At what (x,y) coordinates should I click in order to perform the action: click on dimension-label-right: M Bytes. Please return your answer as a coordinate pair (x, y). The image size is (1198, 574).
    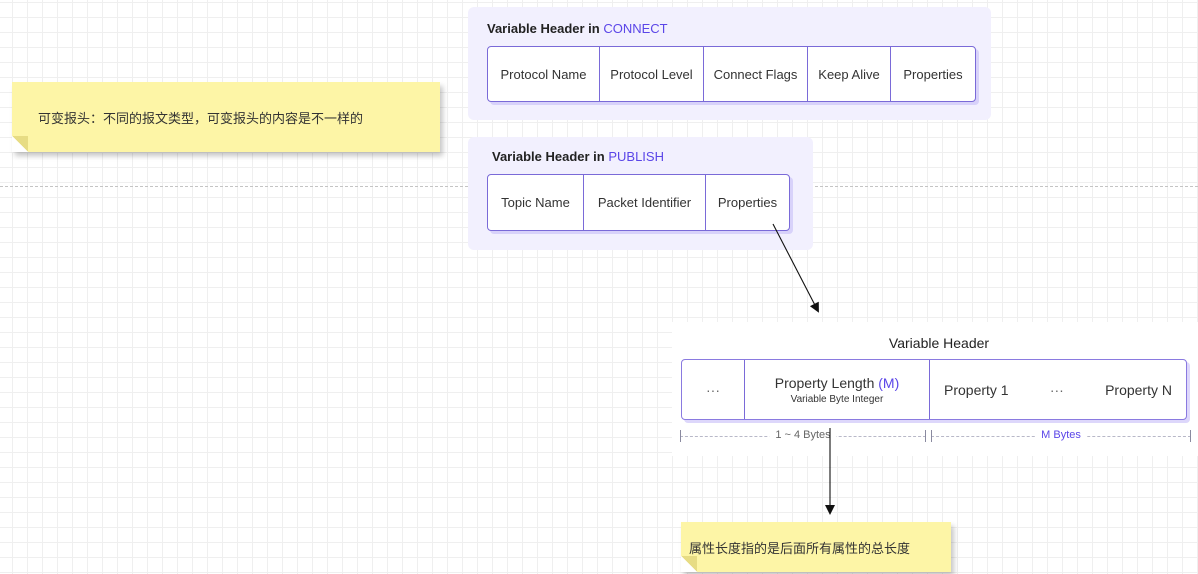
    Looking at the image, I should click on (1061, 435).